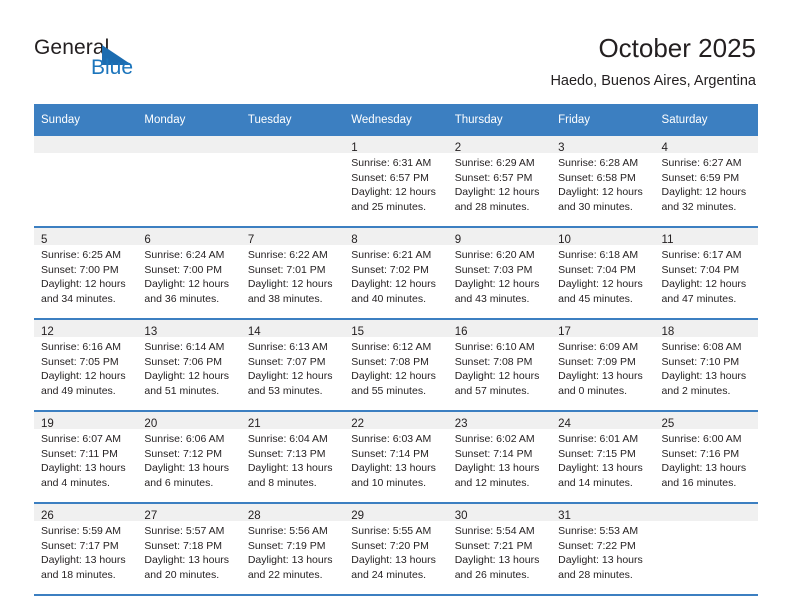 Image resolution: width=792 pixels, height=612 pixels. Describe the element at coordinates (285, 574) in the screenshot. I see `day-detail-line: and 22 minutes.` at that location.